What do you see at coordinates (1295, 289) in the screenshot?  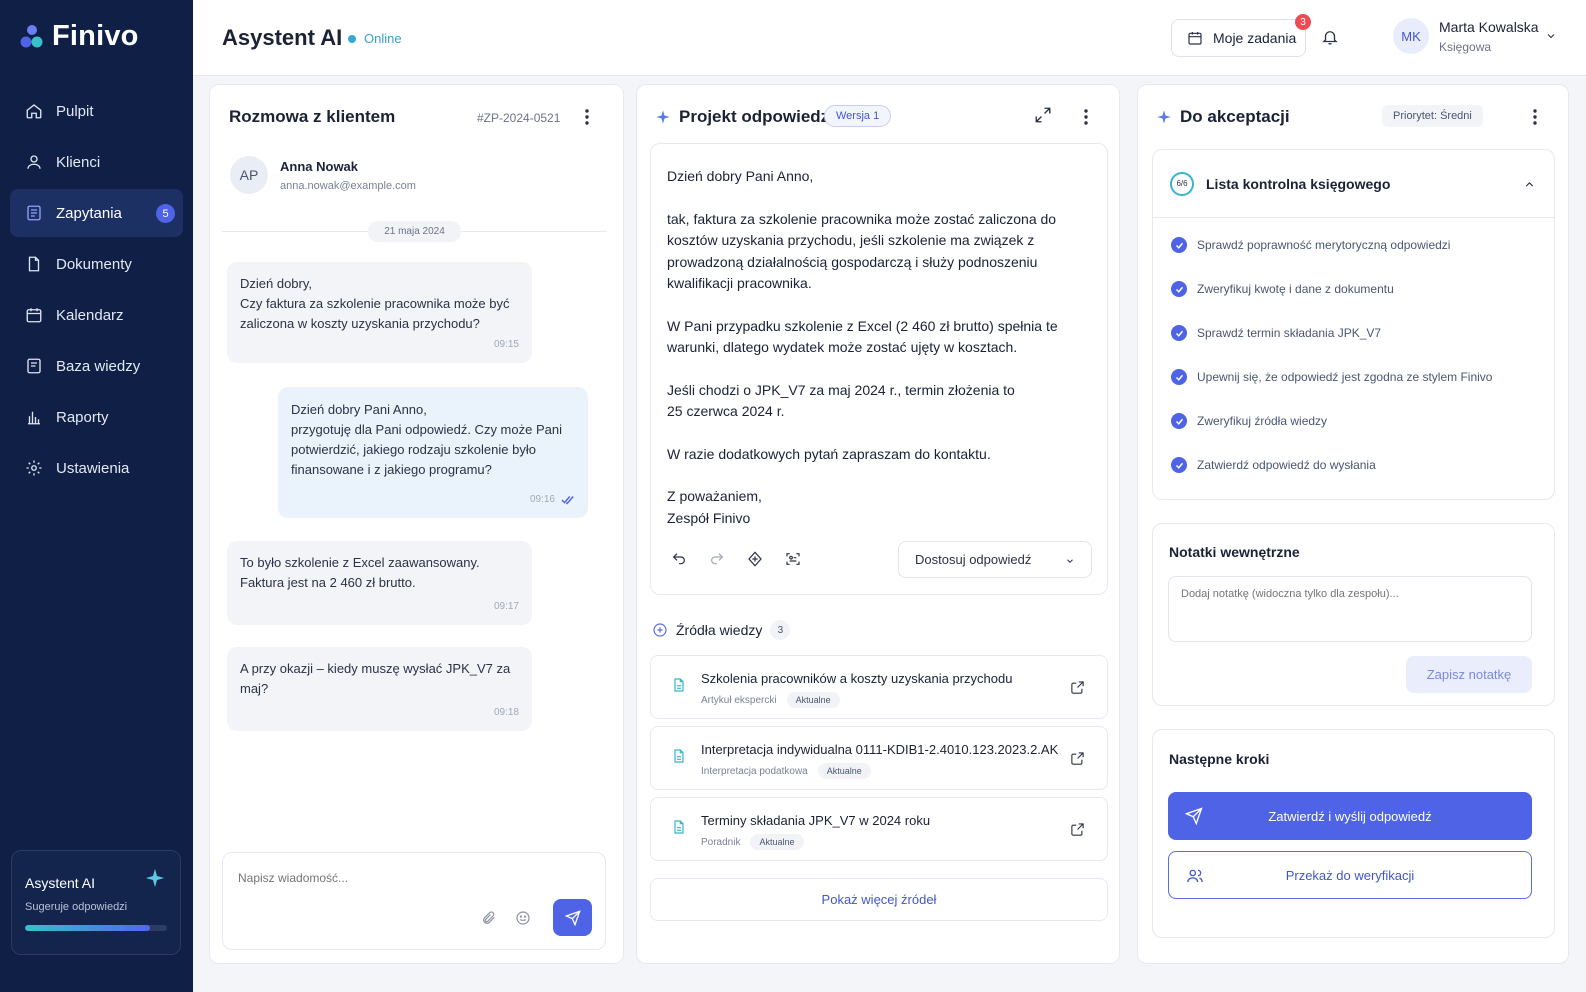 I see `checklist-item-label: Zweryfikuj kwotę i dane z dokumentu` at bounding box center [1295, 289].